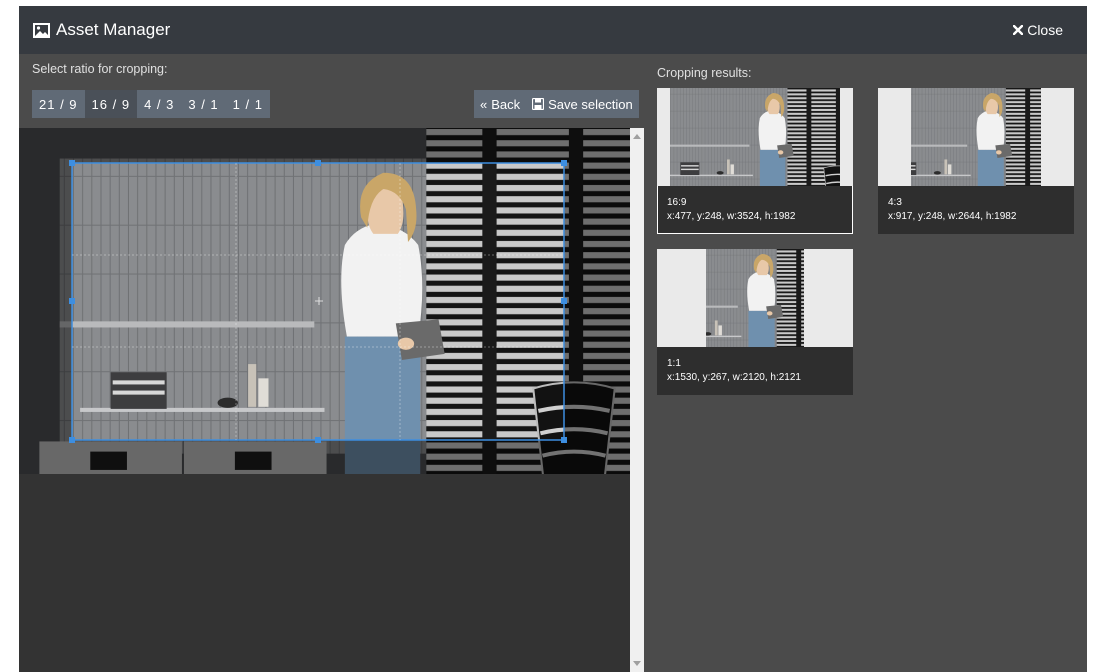 This screenshot has height=672, width=1094. Describe the element at coordinates (319, 301) in the screenshot. I see `crop-center-marker` at that location.